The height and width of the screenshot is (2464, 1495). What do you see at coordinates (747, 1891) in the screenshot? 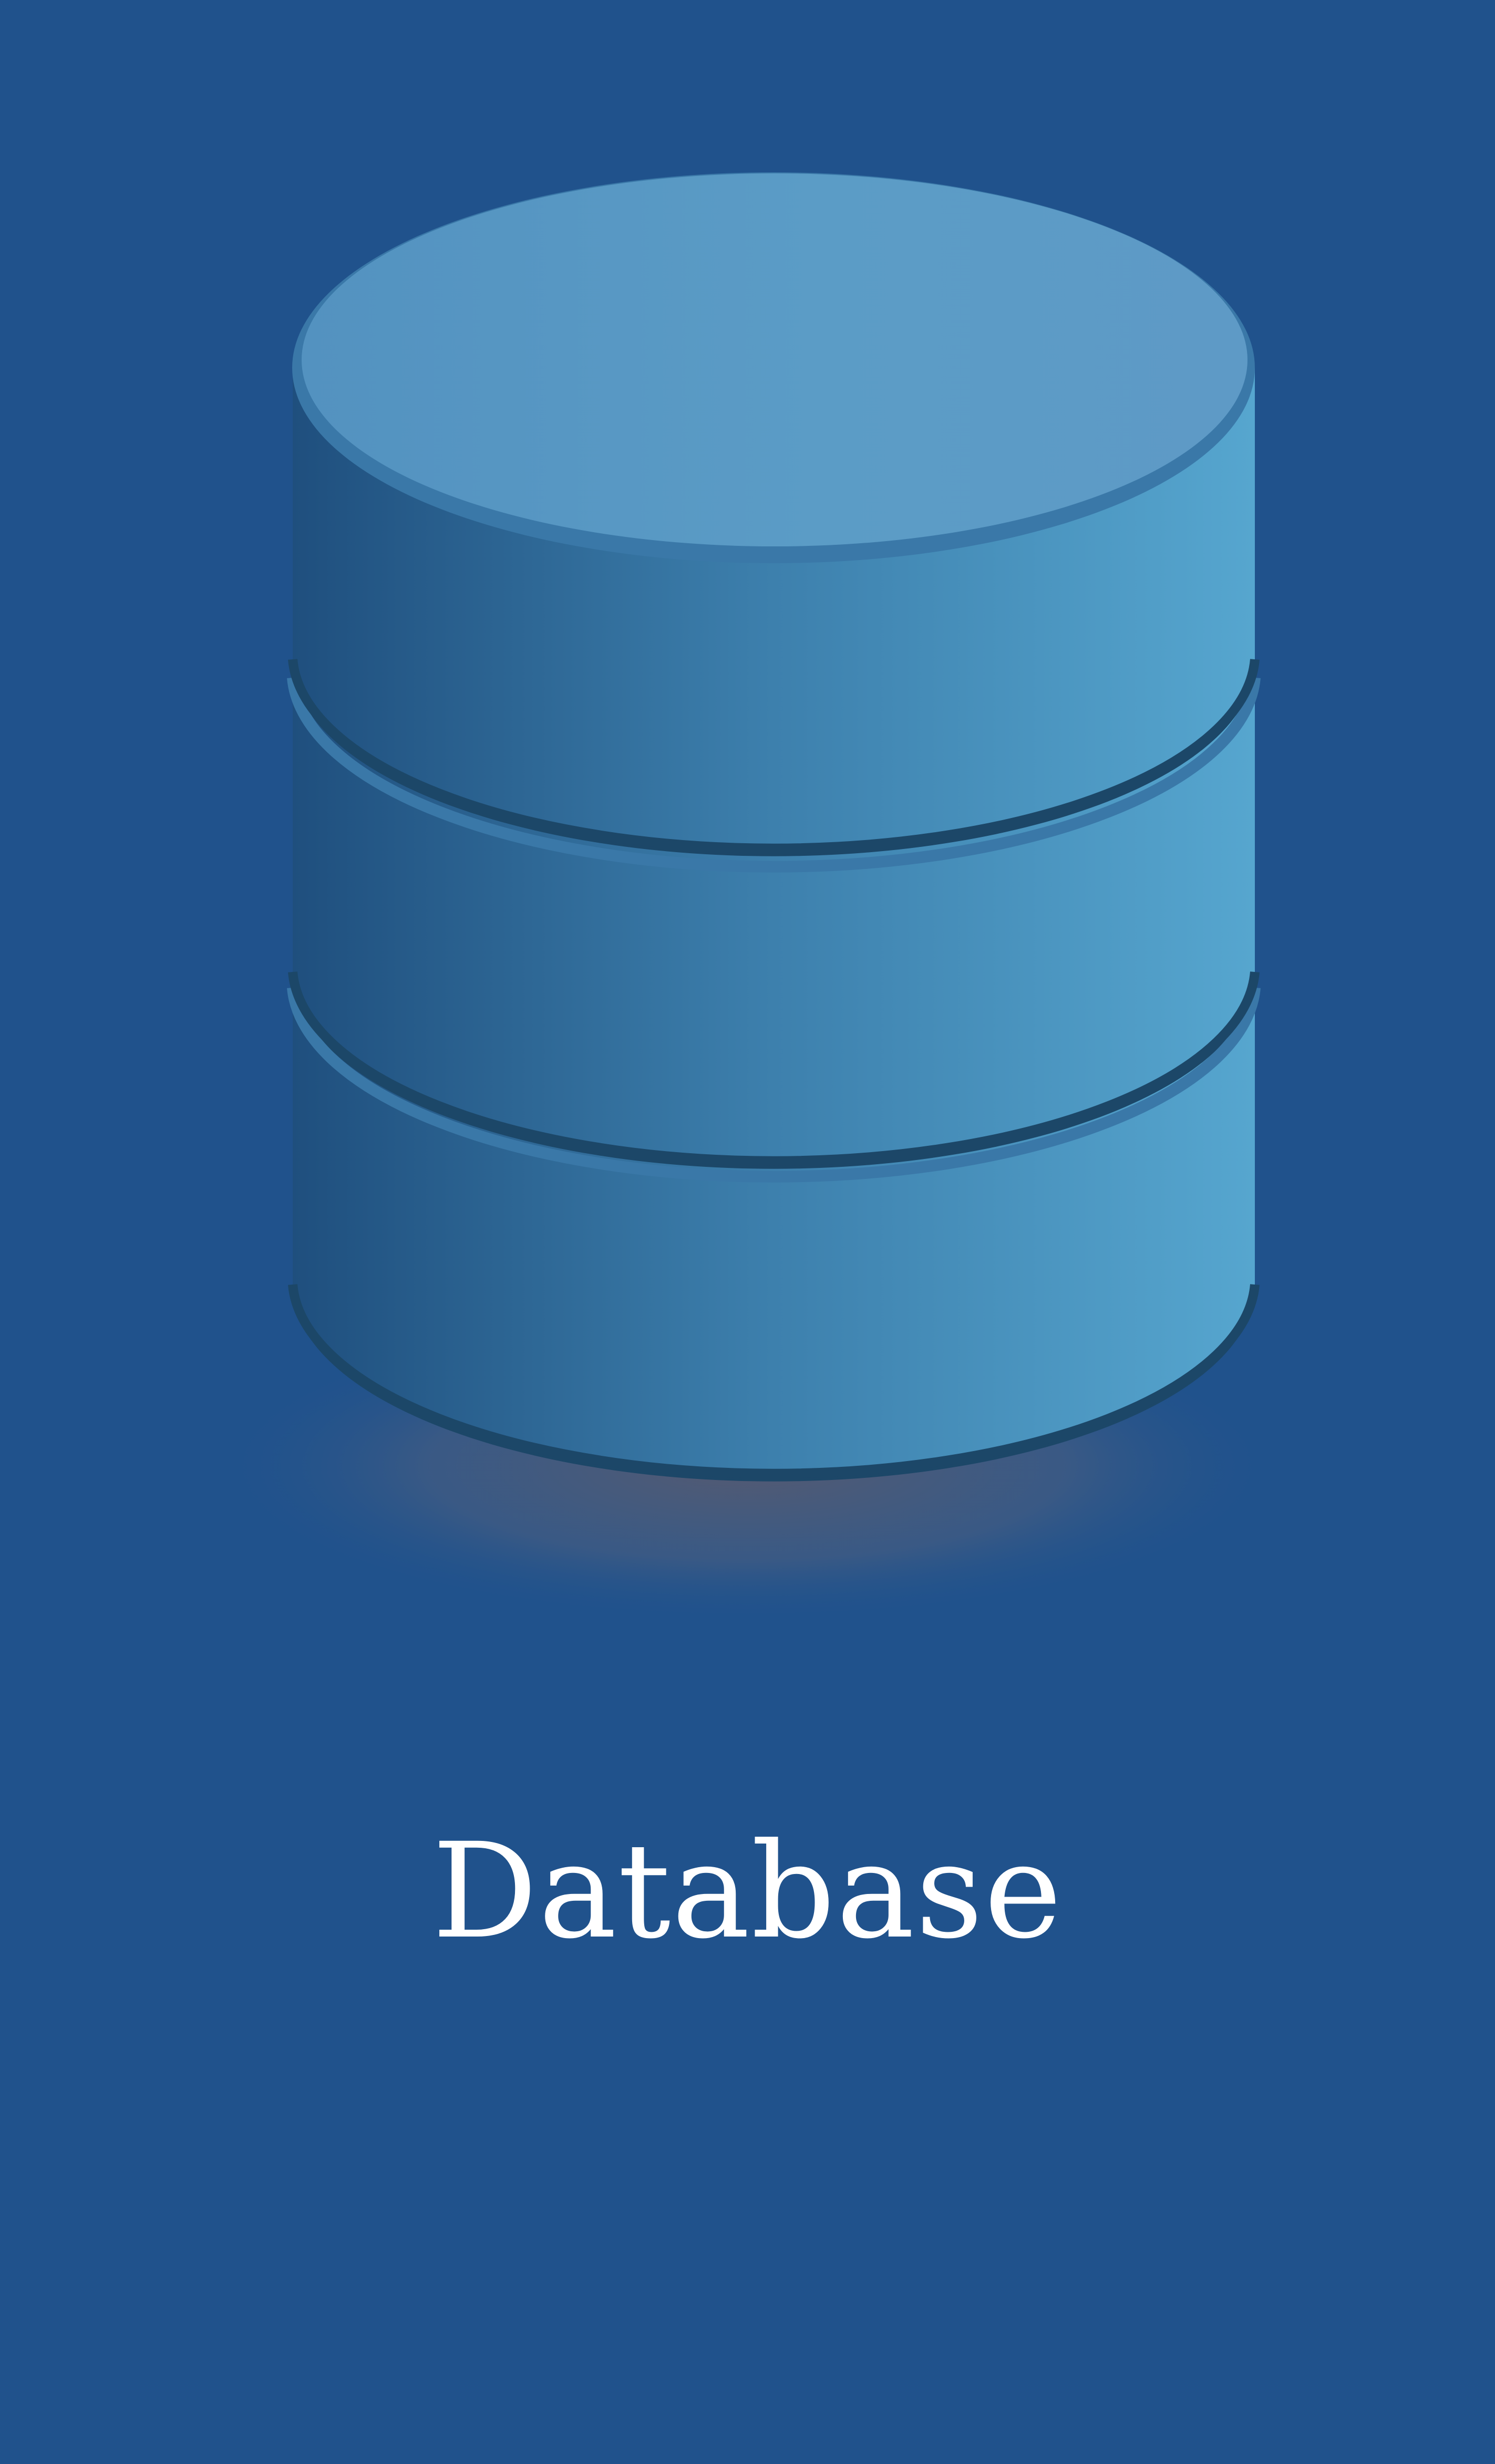
I see `database-label: Database` at bounding box center [747, 1891].